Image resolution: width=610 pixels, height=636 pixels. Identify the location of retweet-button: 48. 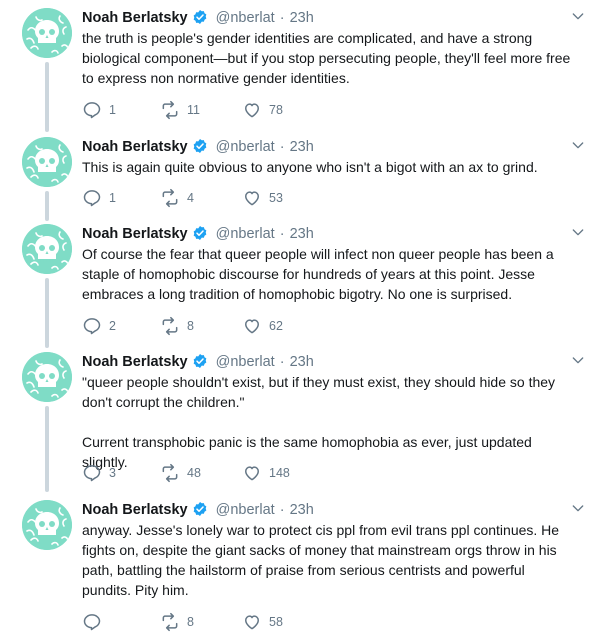
(180, 473).